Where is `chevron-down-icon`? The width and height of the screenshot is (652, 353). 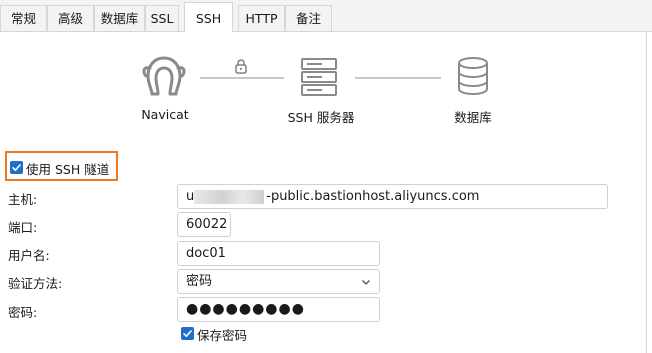 chevron-down-icon is located at coordinates (366, 282).